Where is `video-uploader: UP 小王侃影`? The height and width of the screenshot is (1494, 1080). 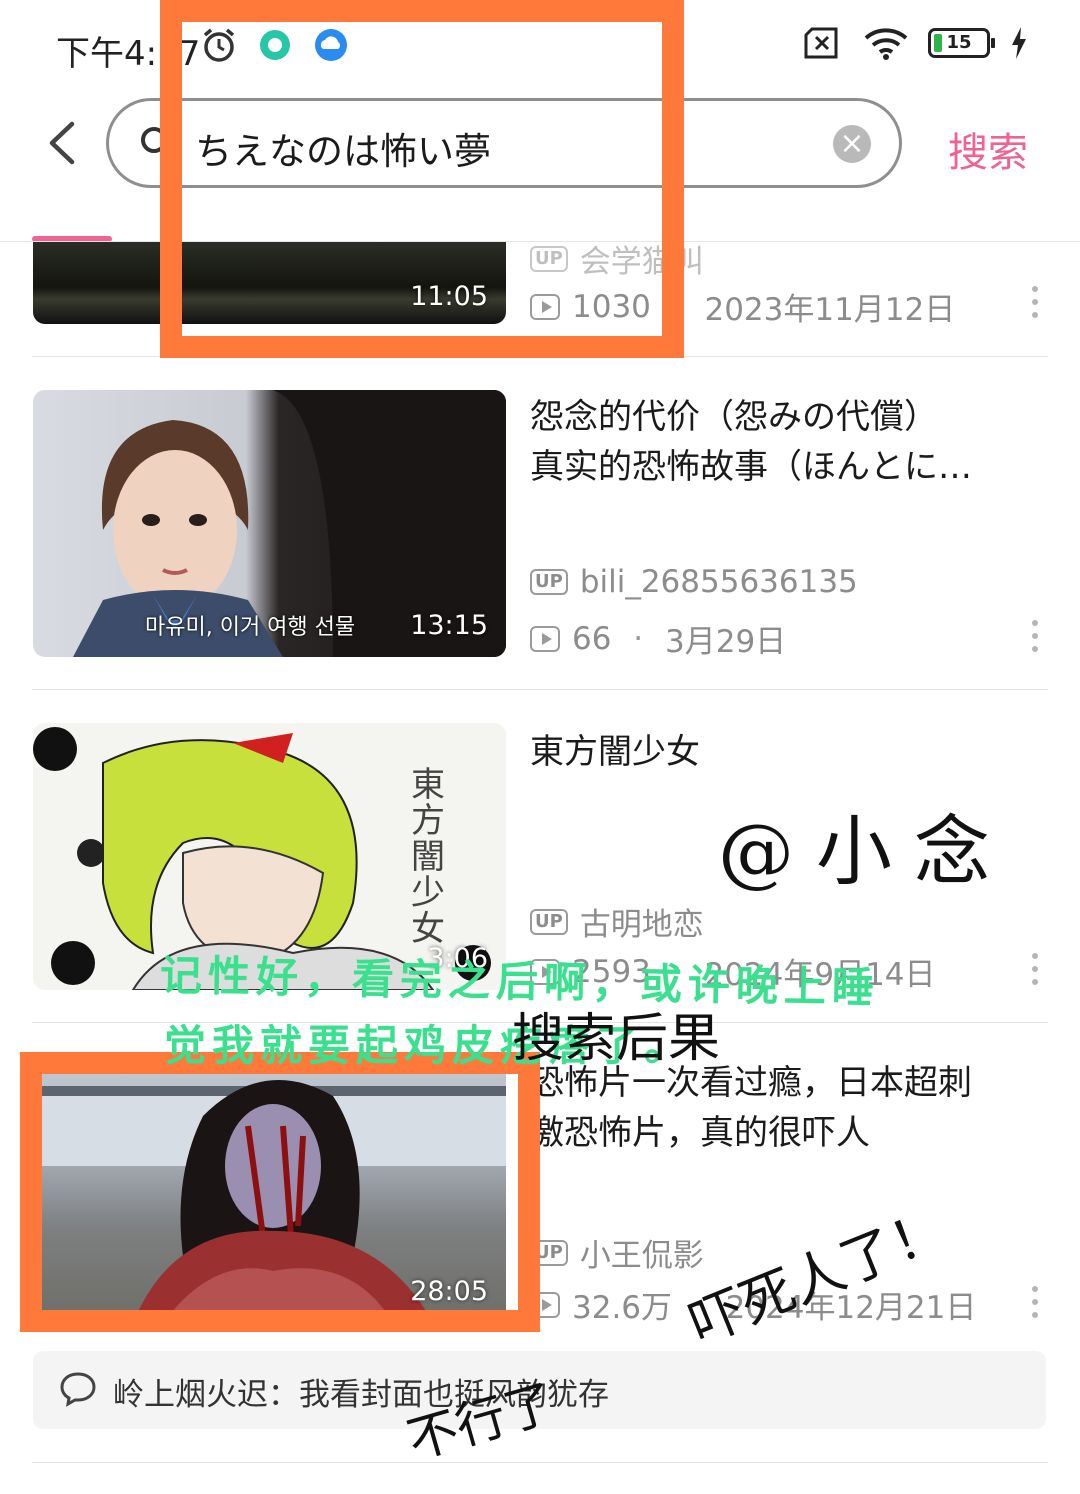
video-uploader: UP 小王侃影 is located at coordinates (617, 1252).